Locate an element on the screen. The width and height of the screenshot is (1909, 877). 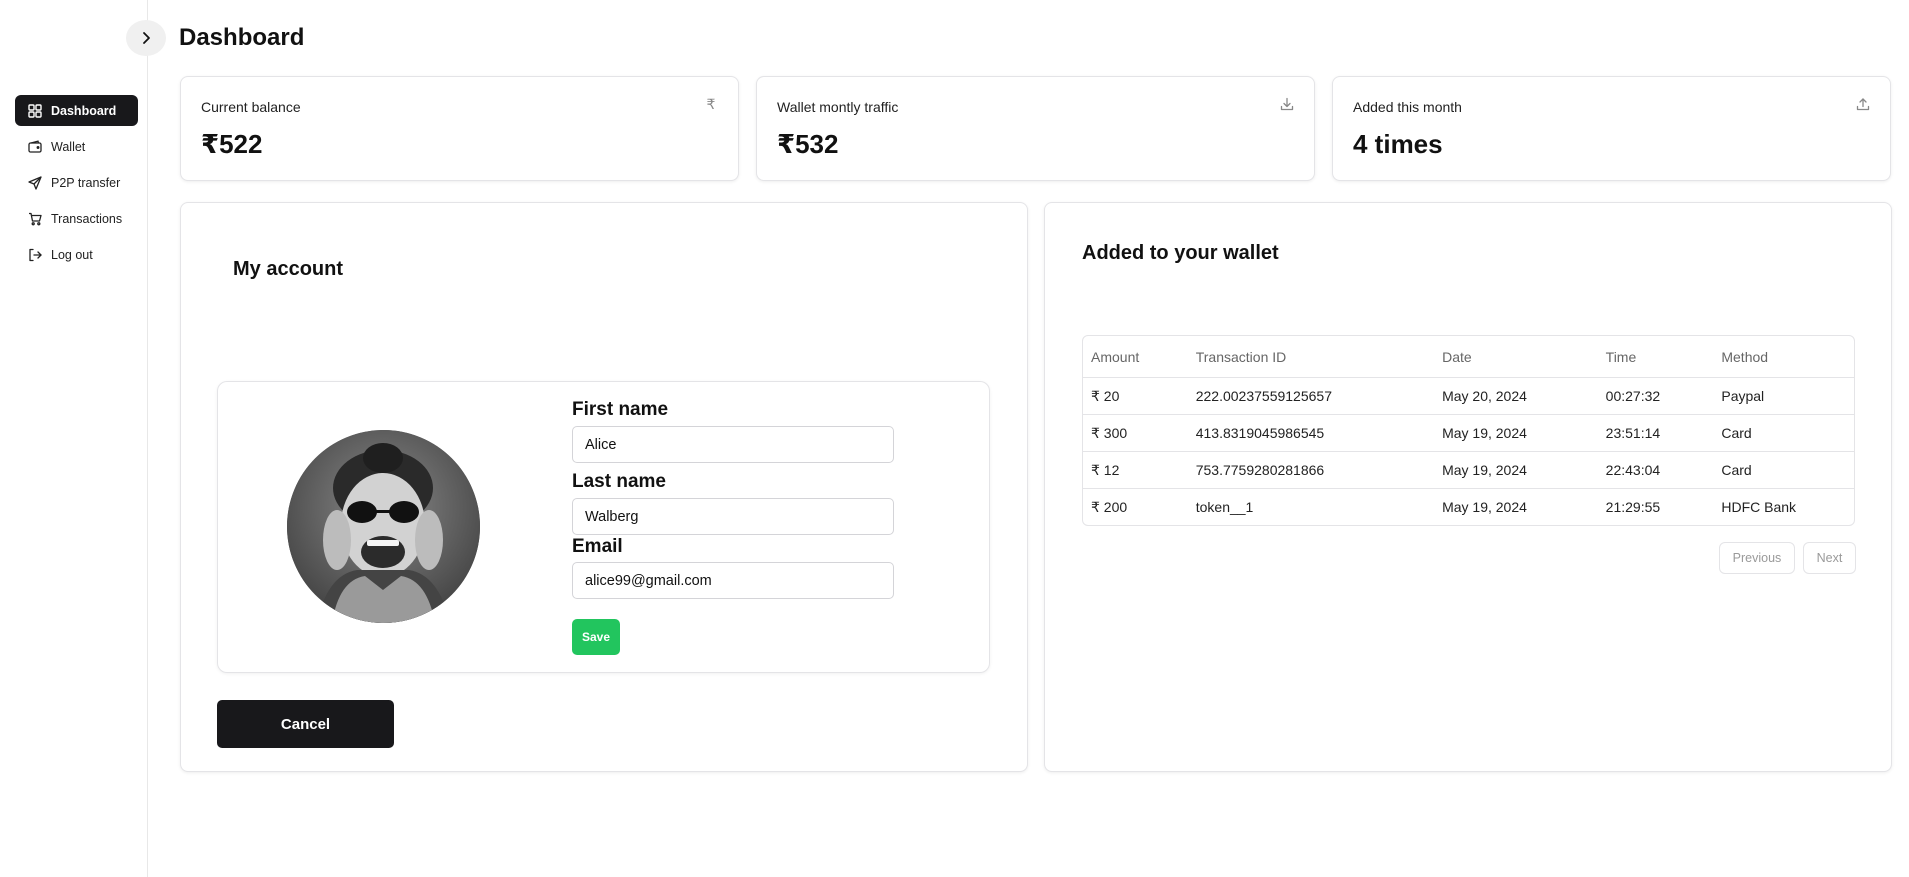
sidebar-item-label: Log out is located at coordinates (72, 254).